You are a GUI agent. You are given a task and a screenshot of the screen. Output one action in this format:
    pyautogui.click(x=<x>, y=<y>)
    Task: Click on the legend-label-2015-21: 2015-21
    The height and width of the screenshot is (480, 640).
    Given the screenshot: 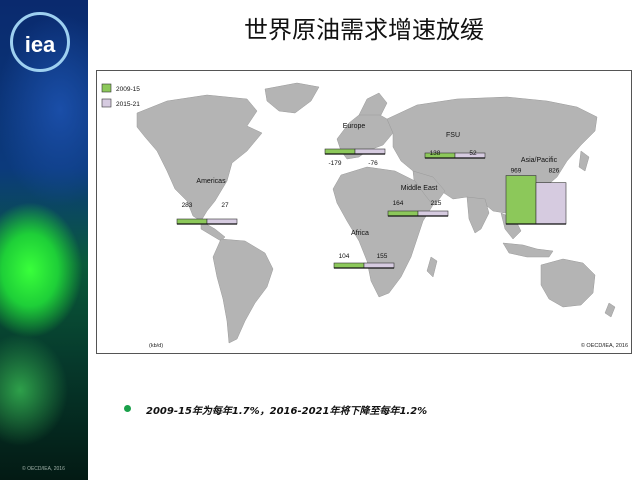 What is the action you would take?
    pyautogui.click(x=128, y=104)
    